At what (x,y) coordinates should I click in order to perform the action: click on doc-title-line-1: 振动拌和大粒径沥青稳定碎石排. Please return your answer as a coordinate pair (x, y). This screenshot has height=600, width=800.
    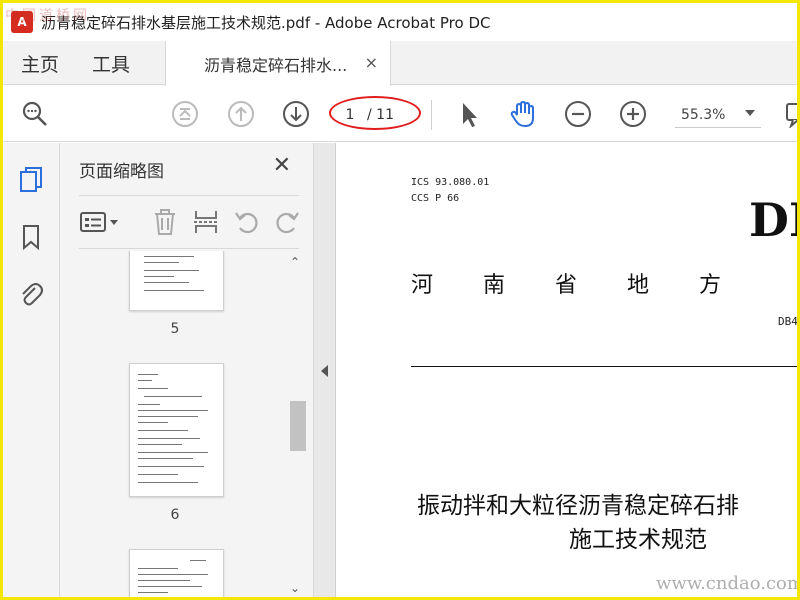
    Looking at the image, I should click on (578, 506).